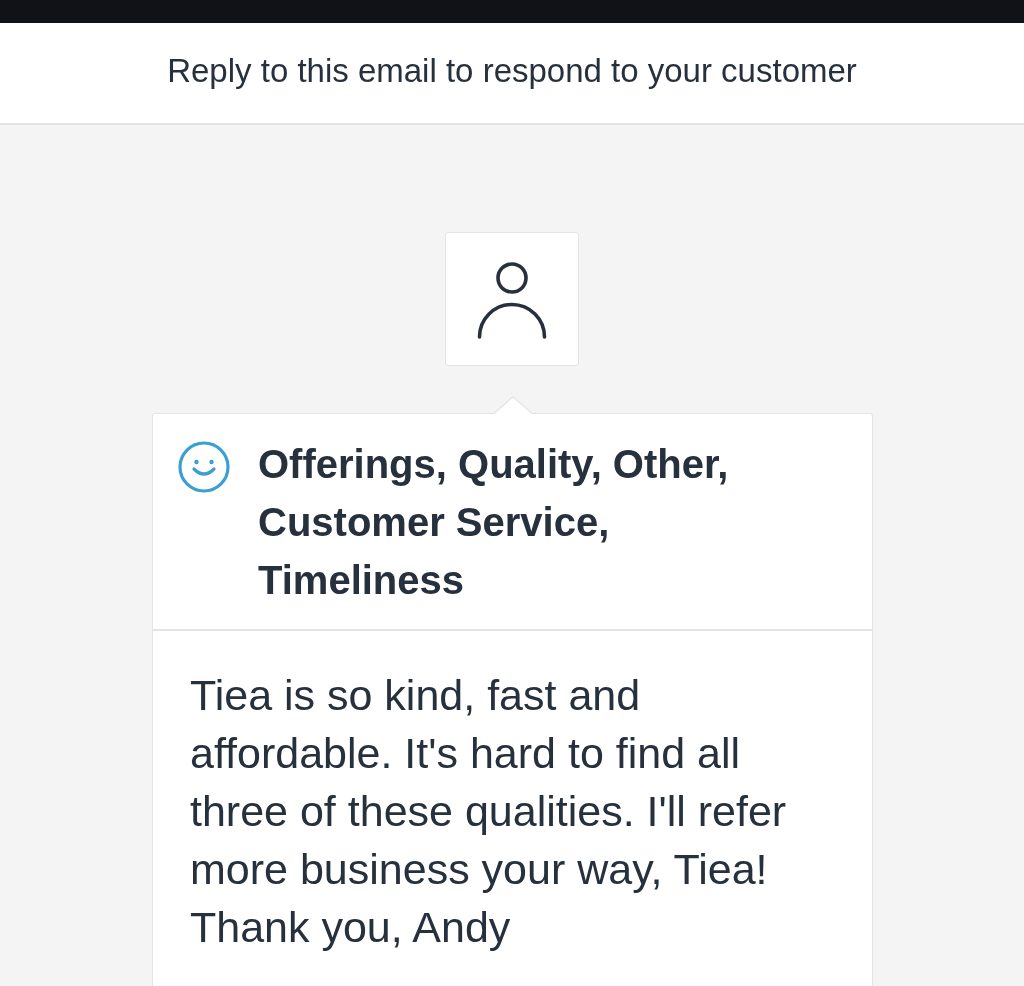 The height and width of the screenshot is (986, 1024). What do you see at coordinates (512, 301) in the screenshot?
I see `person-icon` at bounding box center [512, 301].